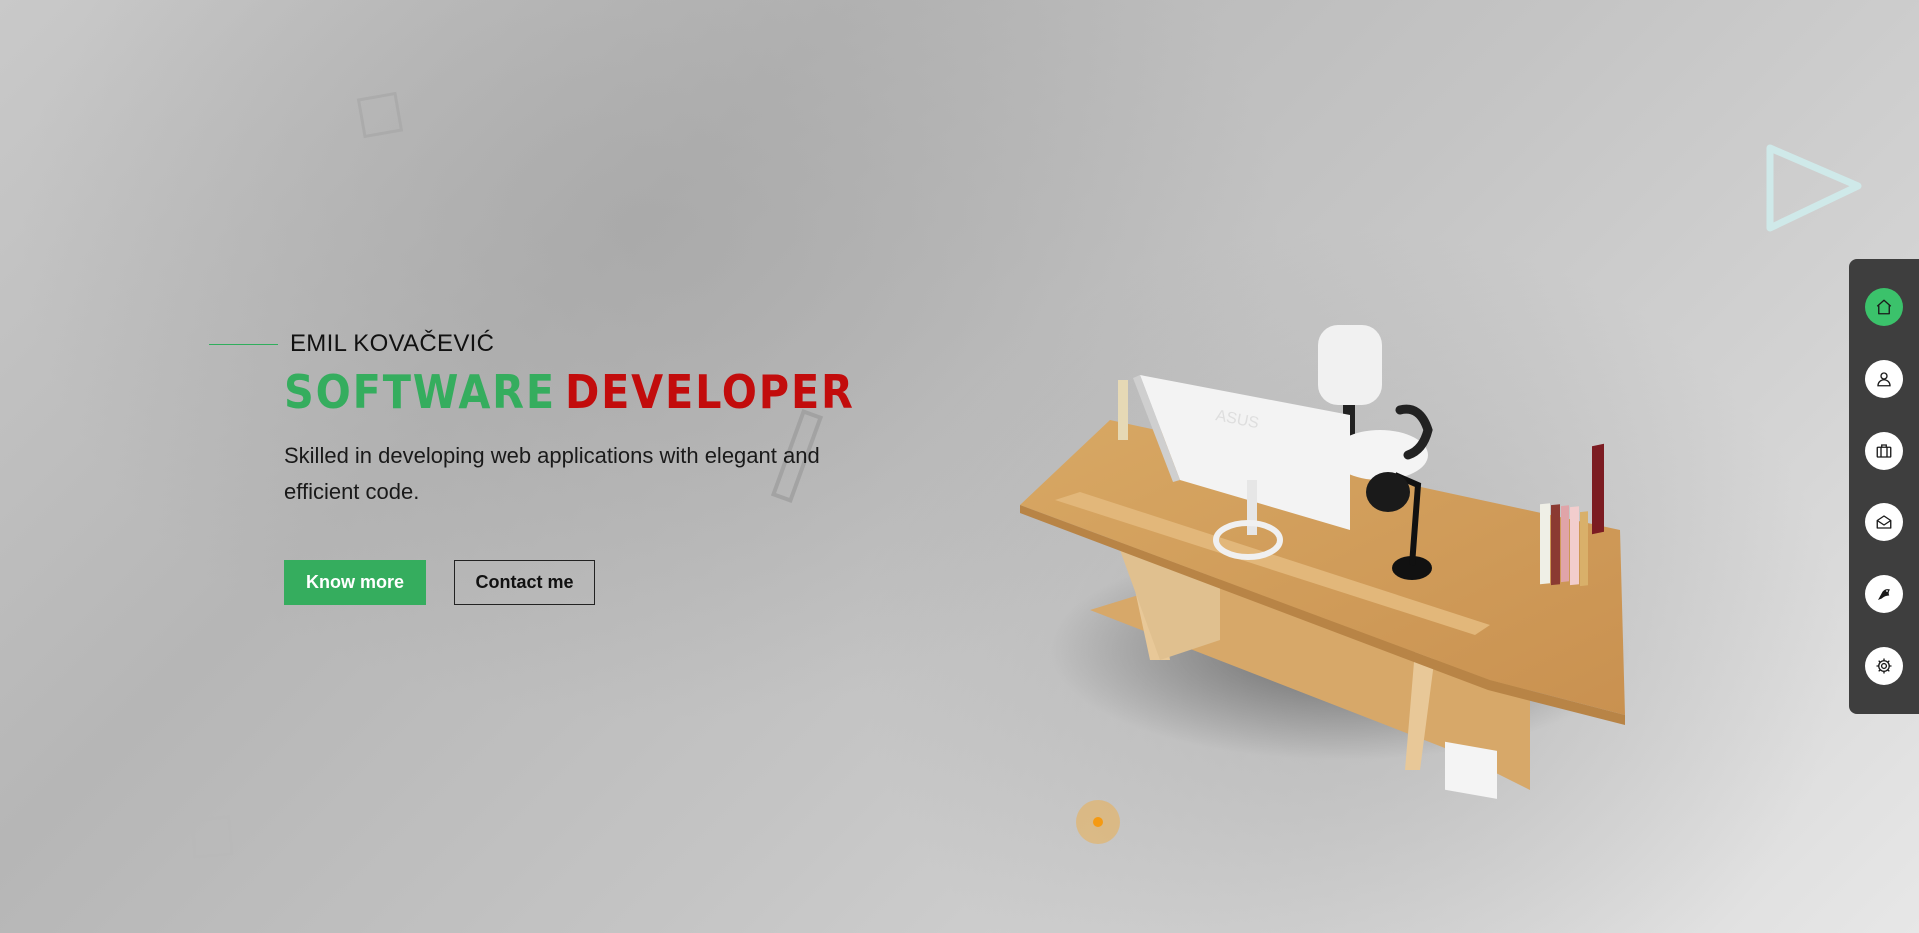 The image size is (1919, 933). Describe the element at coordinates (1884, 486) in the screenshot. I see `side-navigation` at that location.